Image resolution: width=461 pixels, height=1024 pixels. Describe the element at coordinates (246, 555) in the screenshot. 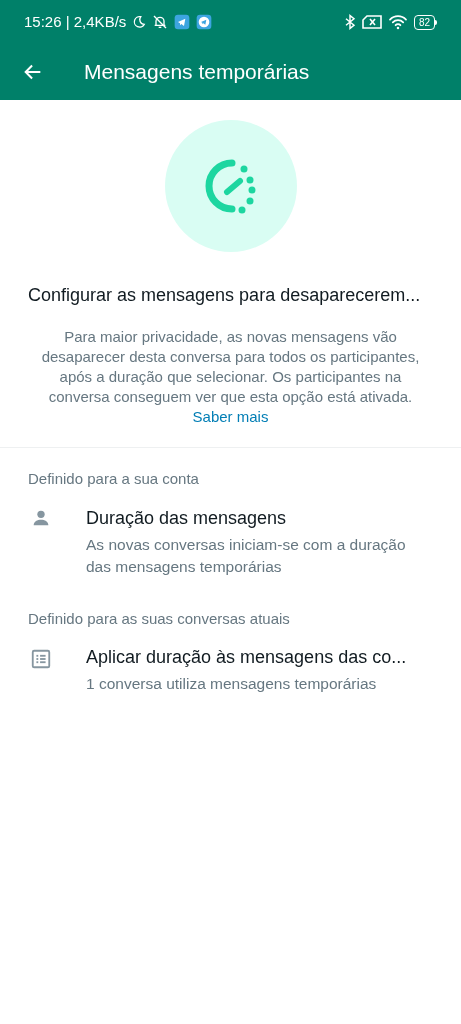

I see `item-subtitle: As novas conversas iniciam-se com a duração das mensagens temporárias` at that location.